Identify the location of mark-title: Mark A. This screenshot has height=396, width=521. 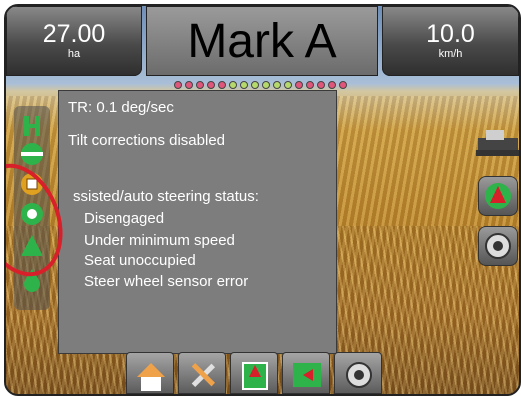
(262, 41).